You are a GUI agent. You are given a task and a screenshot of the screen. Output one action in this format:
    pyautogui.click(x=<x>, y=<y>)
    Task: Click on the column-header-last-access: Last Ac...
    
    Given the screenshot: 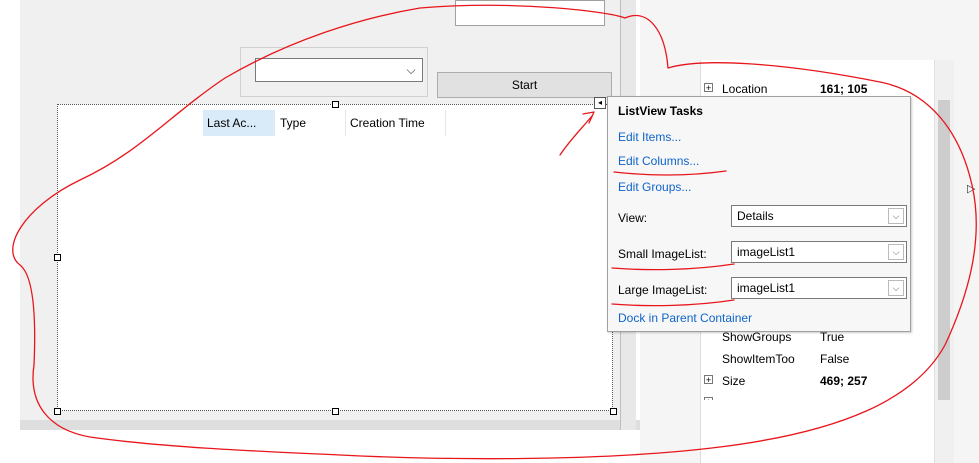 What is the action you would take?
    pyautogui.click(x=239, y=123)
    